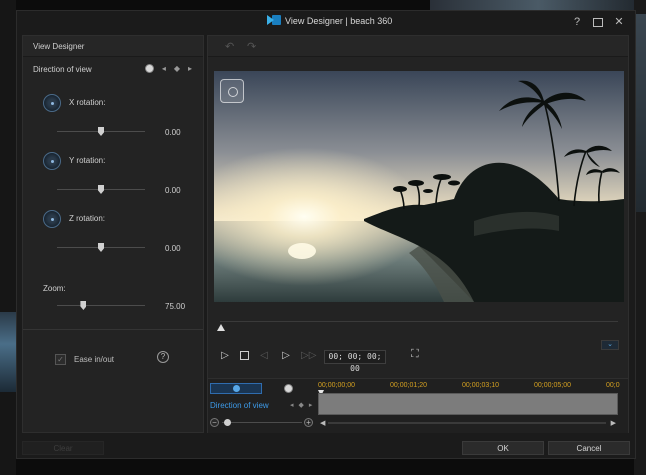 Image resolution: width=646 pixels, height=475 pixels. I want to click on help-icon: ?, so click(163, 357).